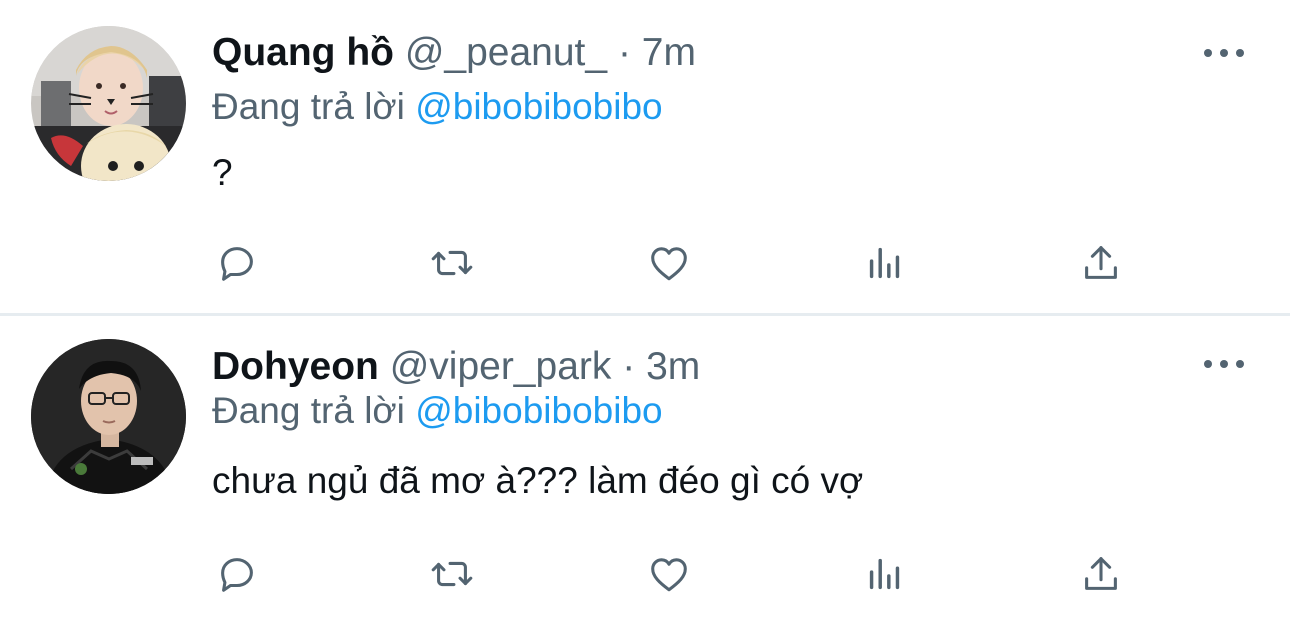  I want to click on tweet-header: Dohyeon @viper_park · 3m, so click(456, 367).